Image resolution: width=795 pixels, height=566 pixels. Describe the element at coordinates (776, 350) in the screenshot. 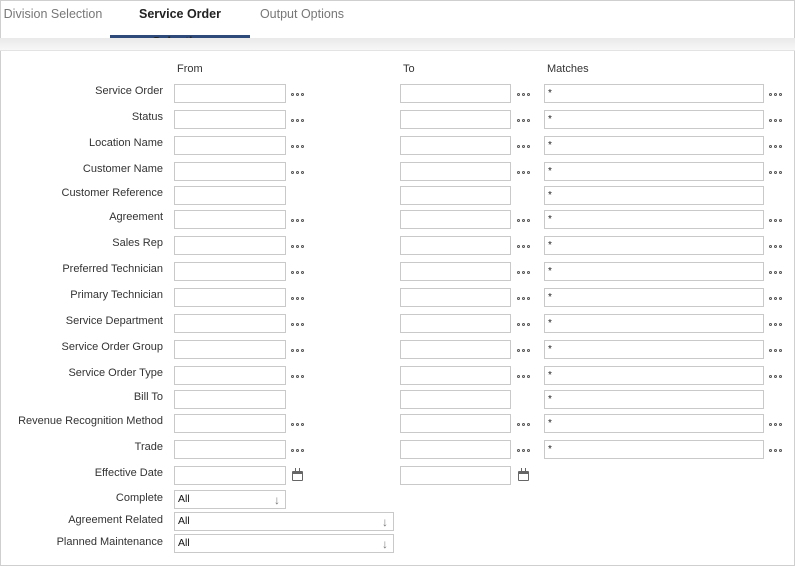

I see `service-order-group-matches-lookup-icon` at that location.